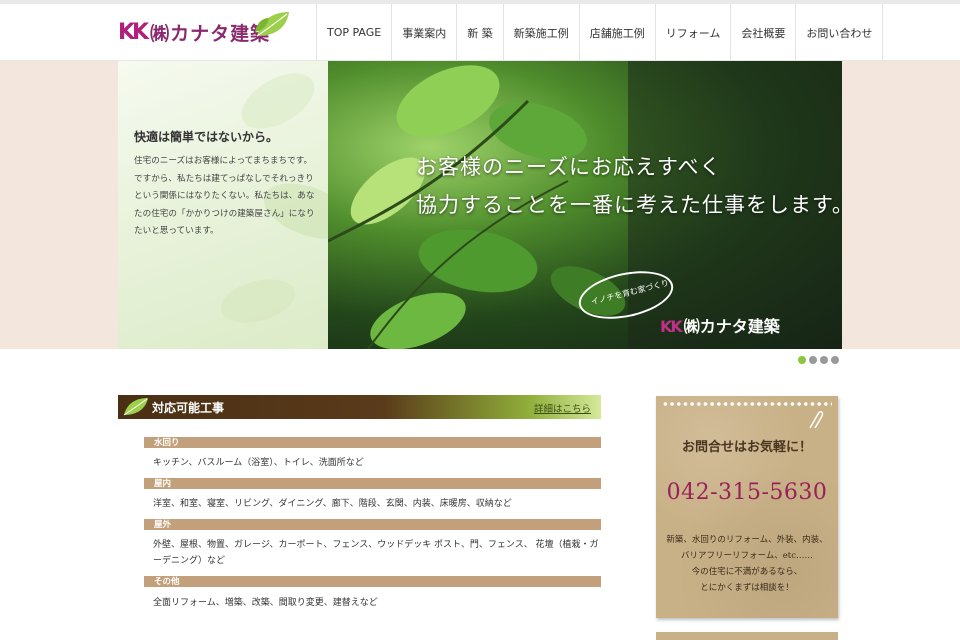  Describe the element at coordinates (265, 603) in the screenshot. I see `category-items: 全面リフォーム、増築、改築、間取り変更、建替えなど` at that location.